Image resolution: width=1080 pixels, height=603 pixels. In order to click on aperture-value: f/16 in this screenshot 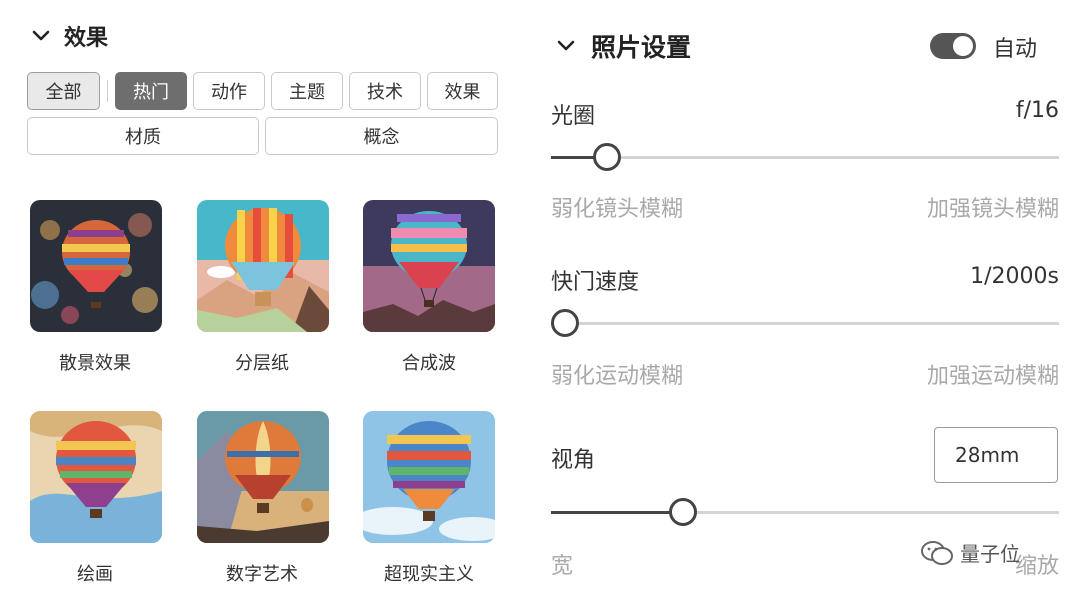, I will do `click(1037, 110)`.